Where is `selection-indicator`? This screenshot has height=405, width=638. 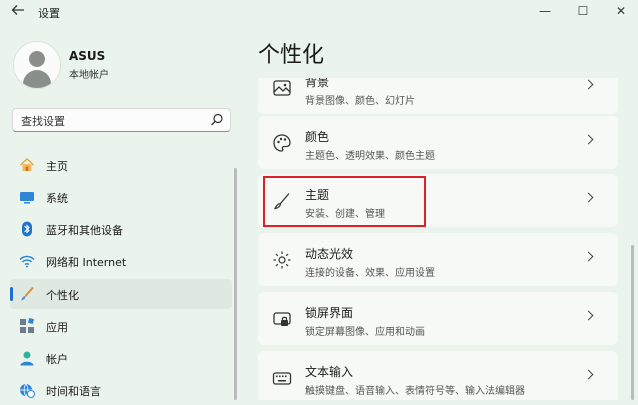 selection-indicator is located at coordinates (11, 294).